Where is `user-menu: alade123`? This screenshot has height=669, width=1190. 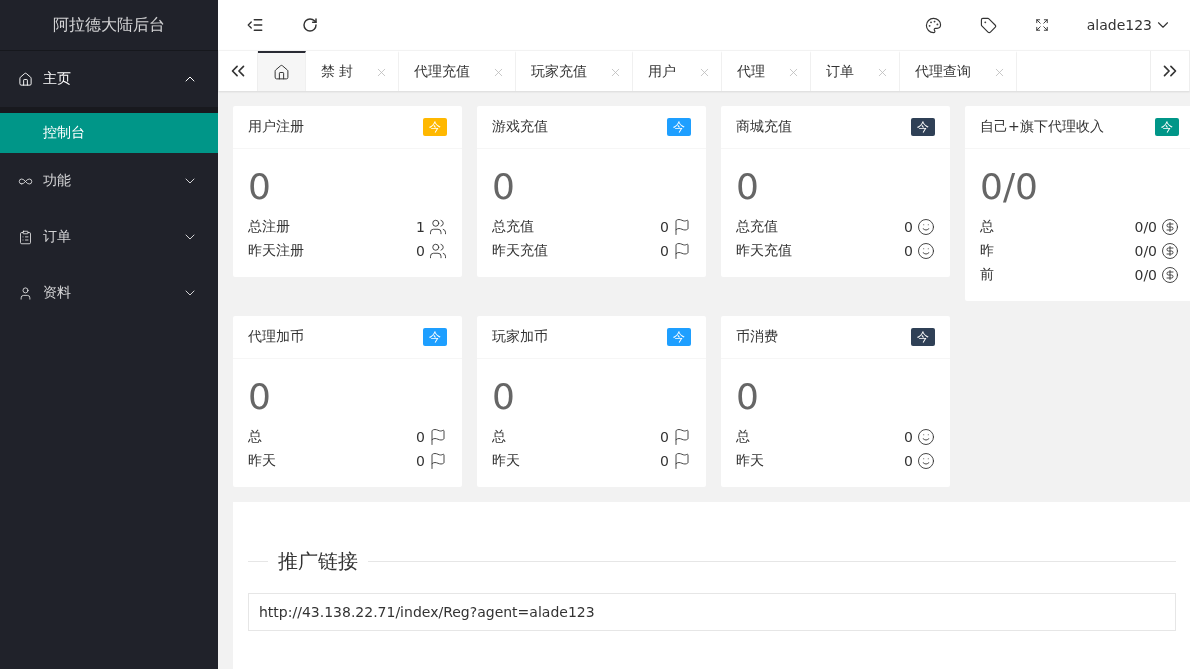
user-menu: alade123 is located at coordinates (1129, 25).